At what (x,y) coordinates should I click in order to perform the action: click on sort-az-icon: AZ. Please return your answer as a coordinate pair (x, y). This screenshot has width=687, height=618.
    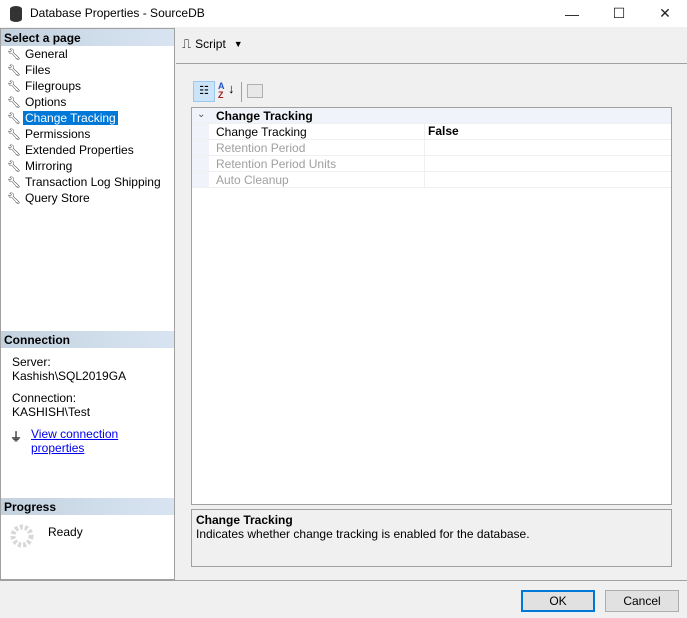
    Looking at the image, I should click on (221, 90).